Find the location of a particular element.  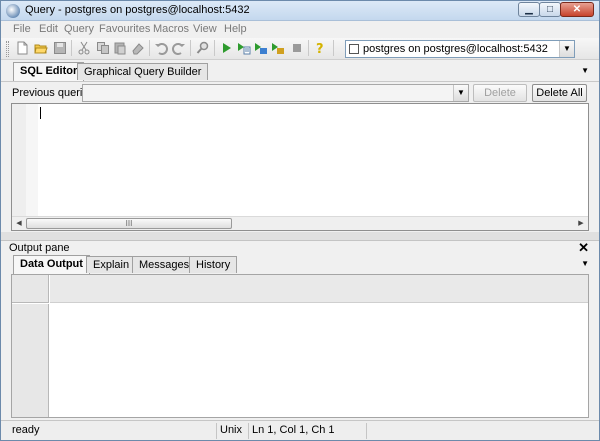

connection-select: postgres on postgres@localhost:5432 ▼ is located at coordinates (460, 49).